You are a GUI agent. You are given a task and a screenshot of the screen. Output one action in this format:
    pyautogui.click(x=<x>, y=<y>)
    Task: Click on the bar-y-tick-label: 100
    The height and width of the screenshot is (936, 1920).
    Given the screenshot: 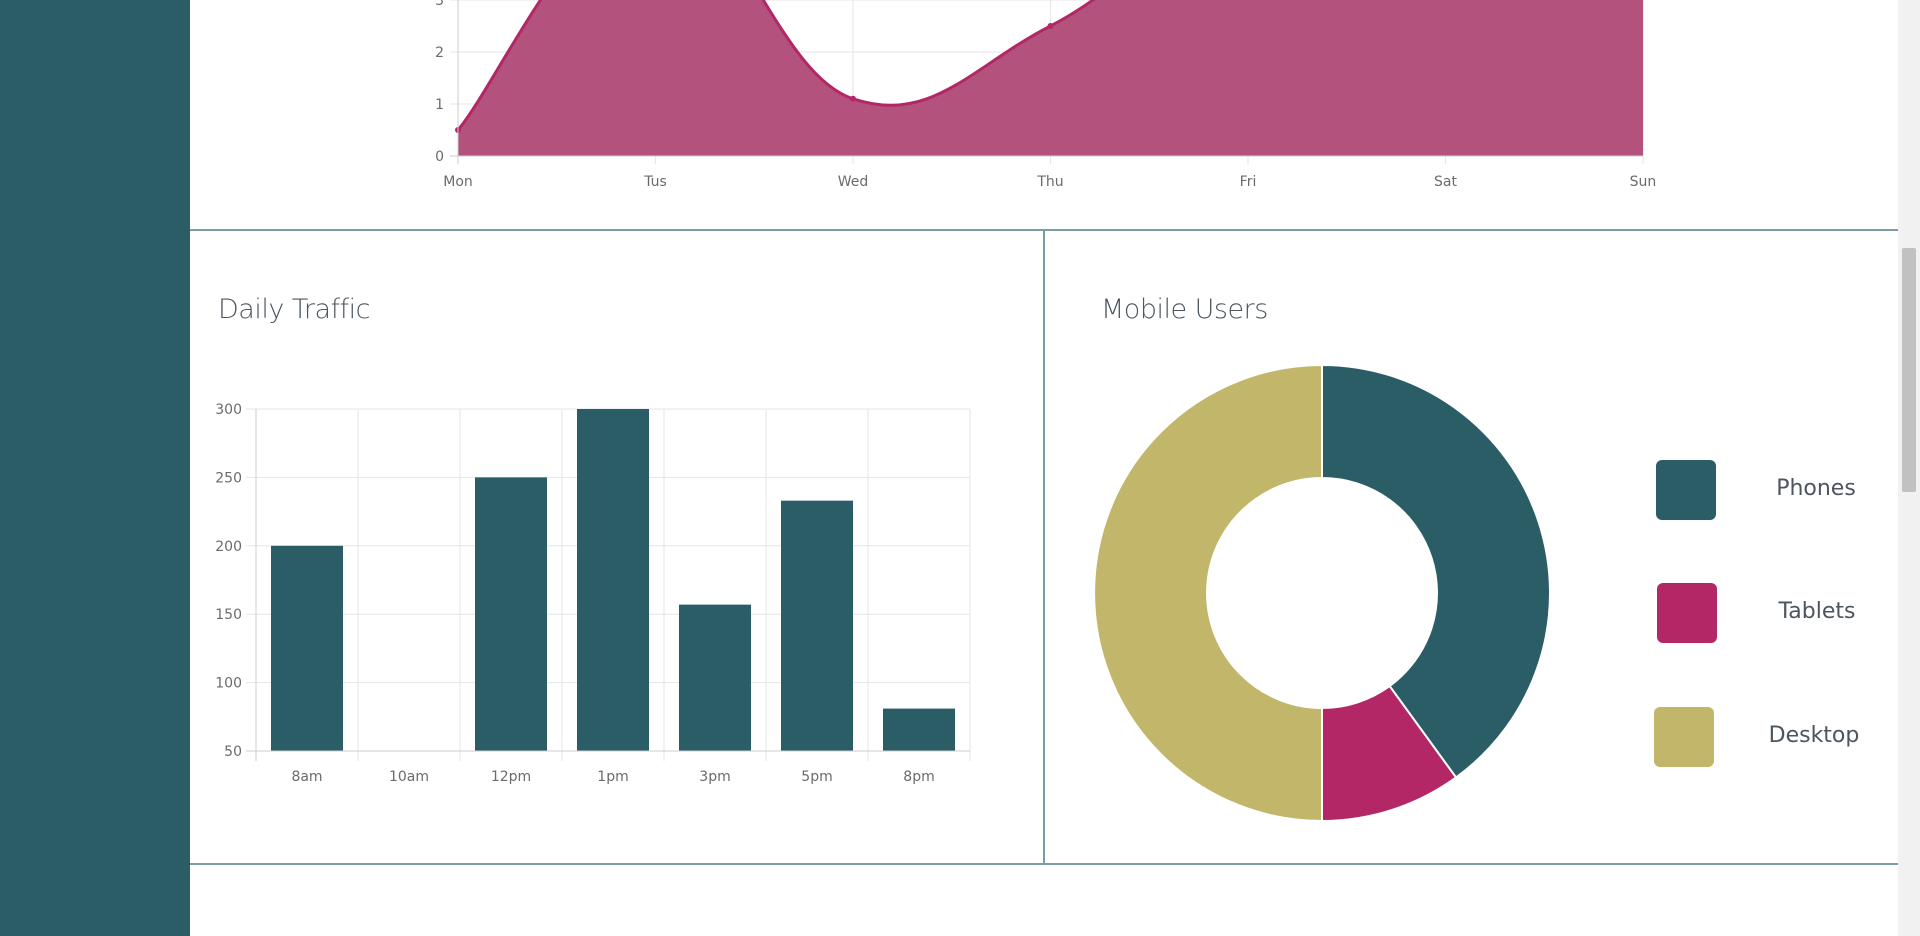 What is the action you would take?
    pyautogui.click(x=228, y=684)
    